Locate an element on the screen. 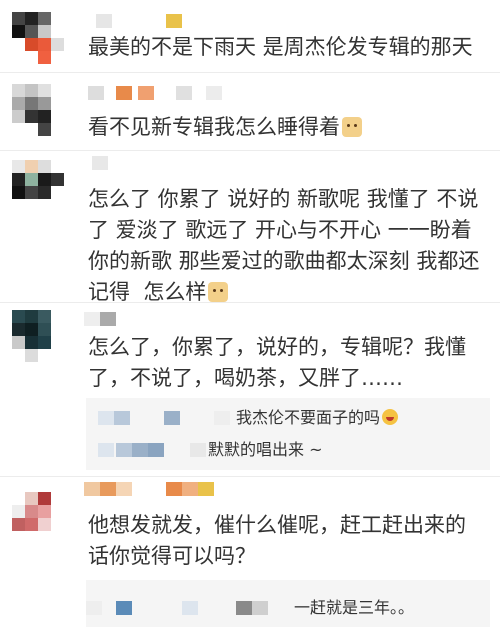 The height and width of the screenshot is (627, 500). reply-item: 我杰伦不要面子的吗 is located at coordinates (288, 418).